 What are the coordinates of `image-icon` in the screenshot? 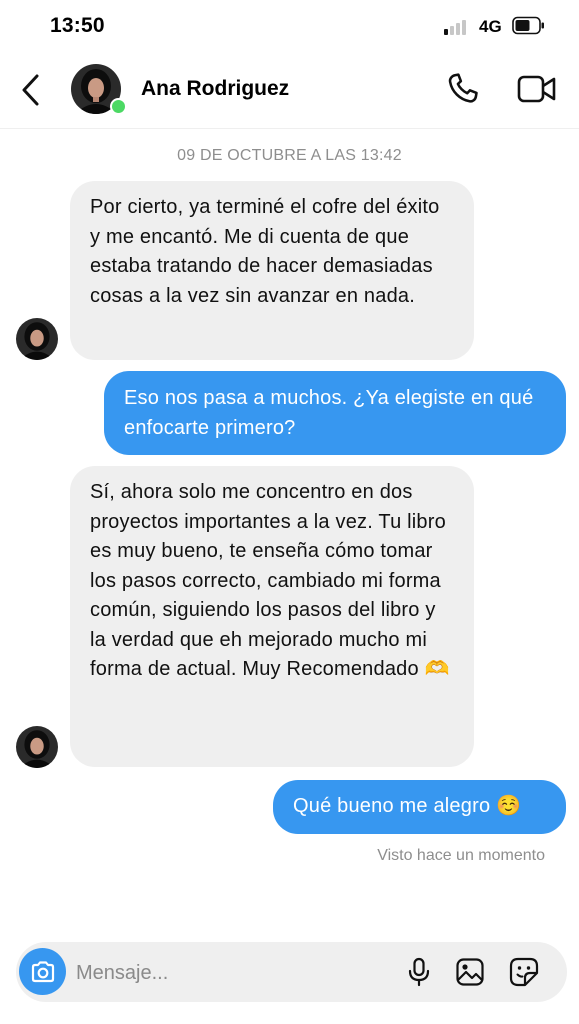 It's located at (470, 972).